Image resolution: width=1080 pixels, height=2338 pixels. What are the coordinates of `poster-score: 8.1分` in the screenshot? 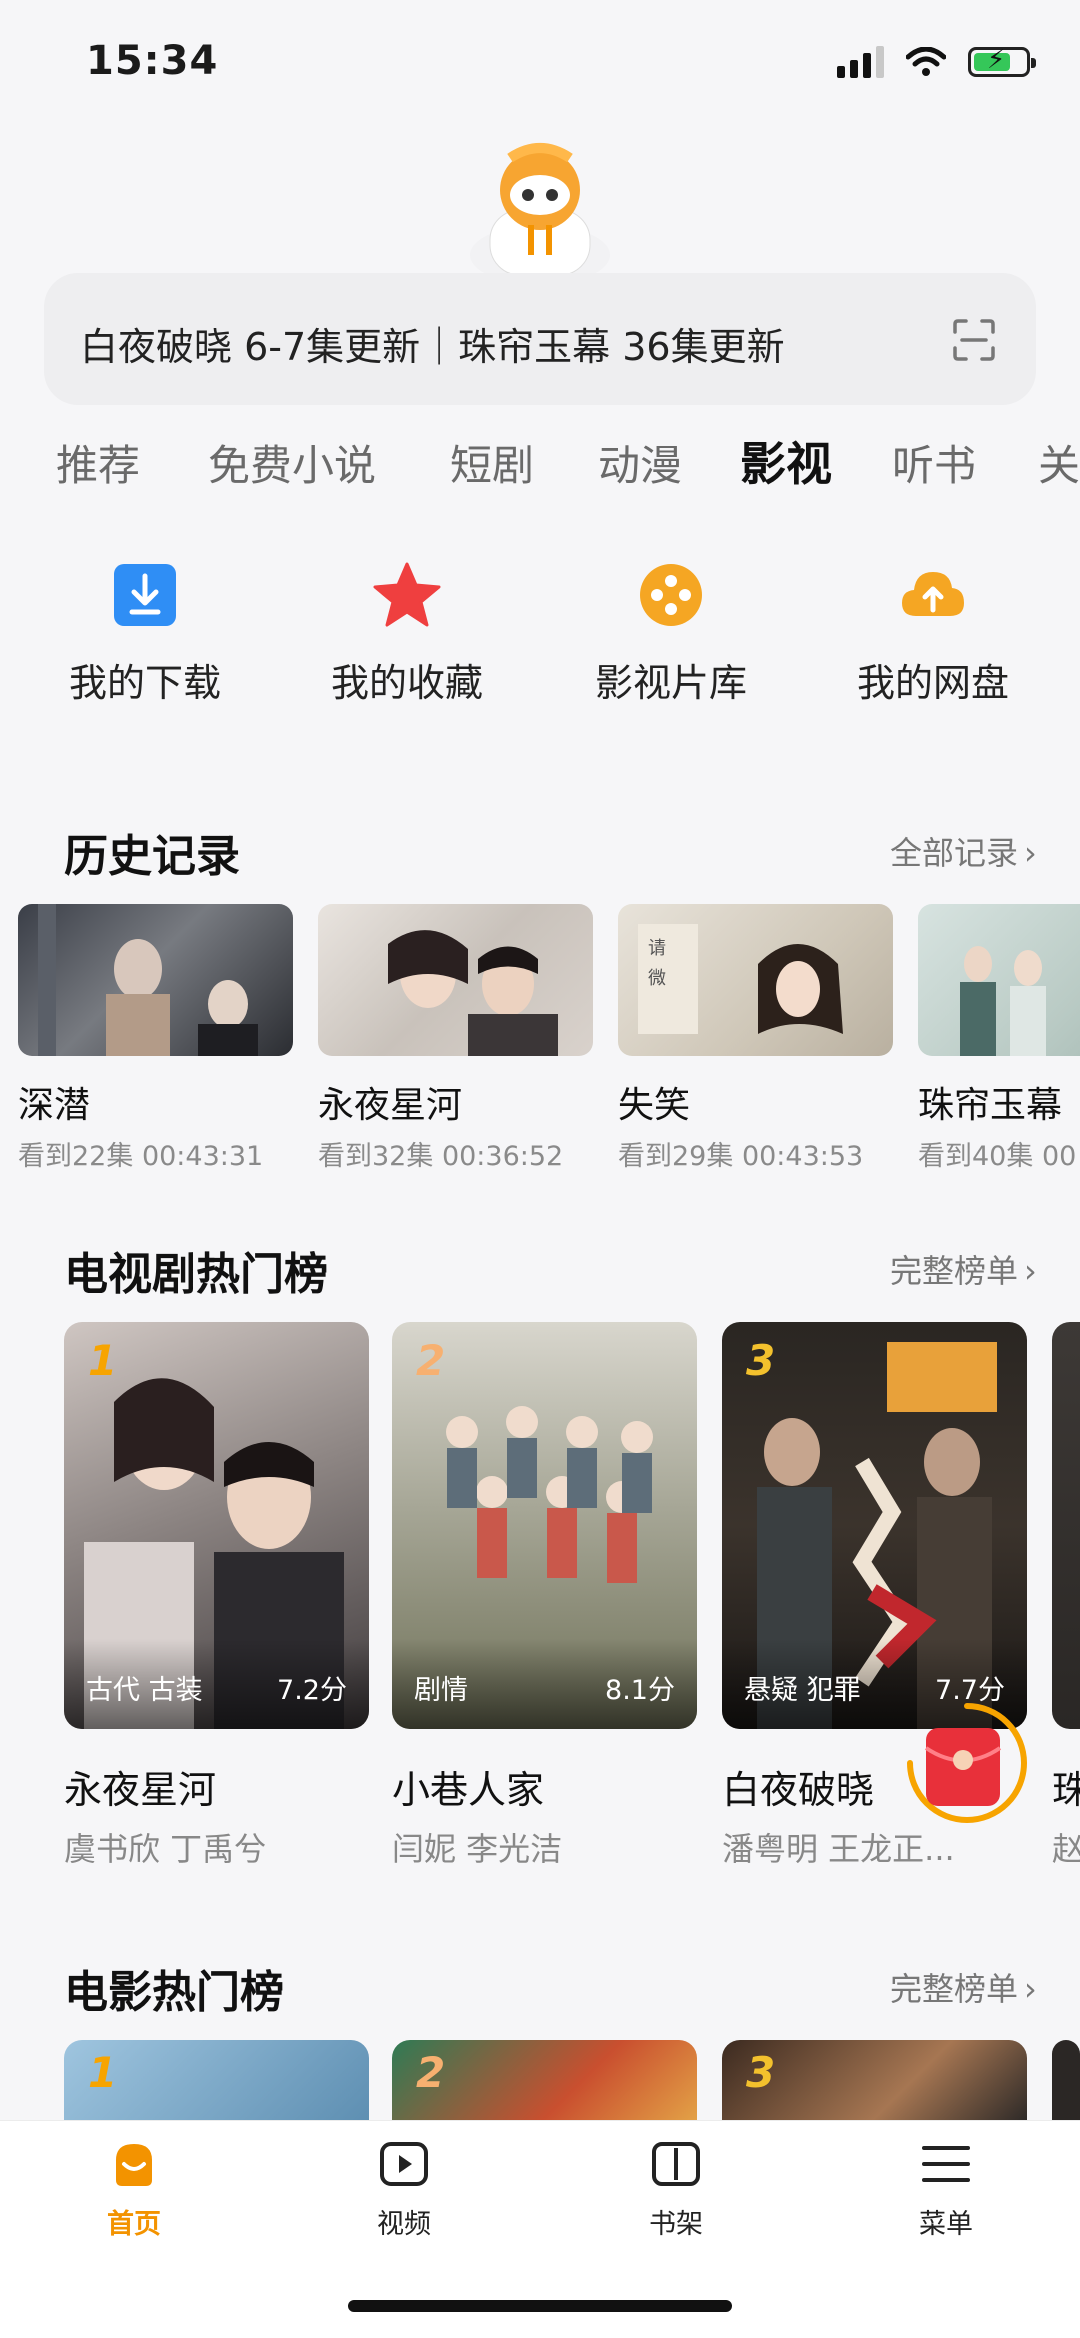 It's located at (640, 1690).